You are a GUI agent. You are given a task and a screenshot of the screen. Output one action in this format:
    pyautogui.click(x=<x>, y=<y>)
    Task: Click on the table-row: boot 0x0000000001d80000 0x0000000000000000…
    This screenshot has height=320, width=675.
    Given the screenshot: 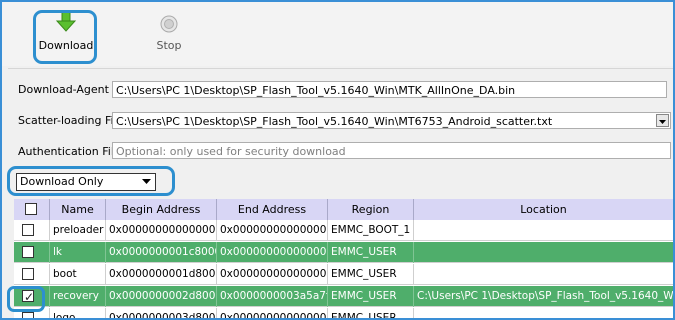 What is the action you would take?
    pyautogui.click(x=343, y=274)
    